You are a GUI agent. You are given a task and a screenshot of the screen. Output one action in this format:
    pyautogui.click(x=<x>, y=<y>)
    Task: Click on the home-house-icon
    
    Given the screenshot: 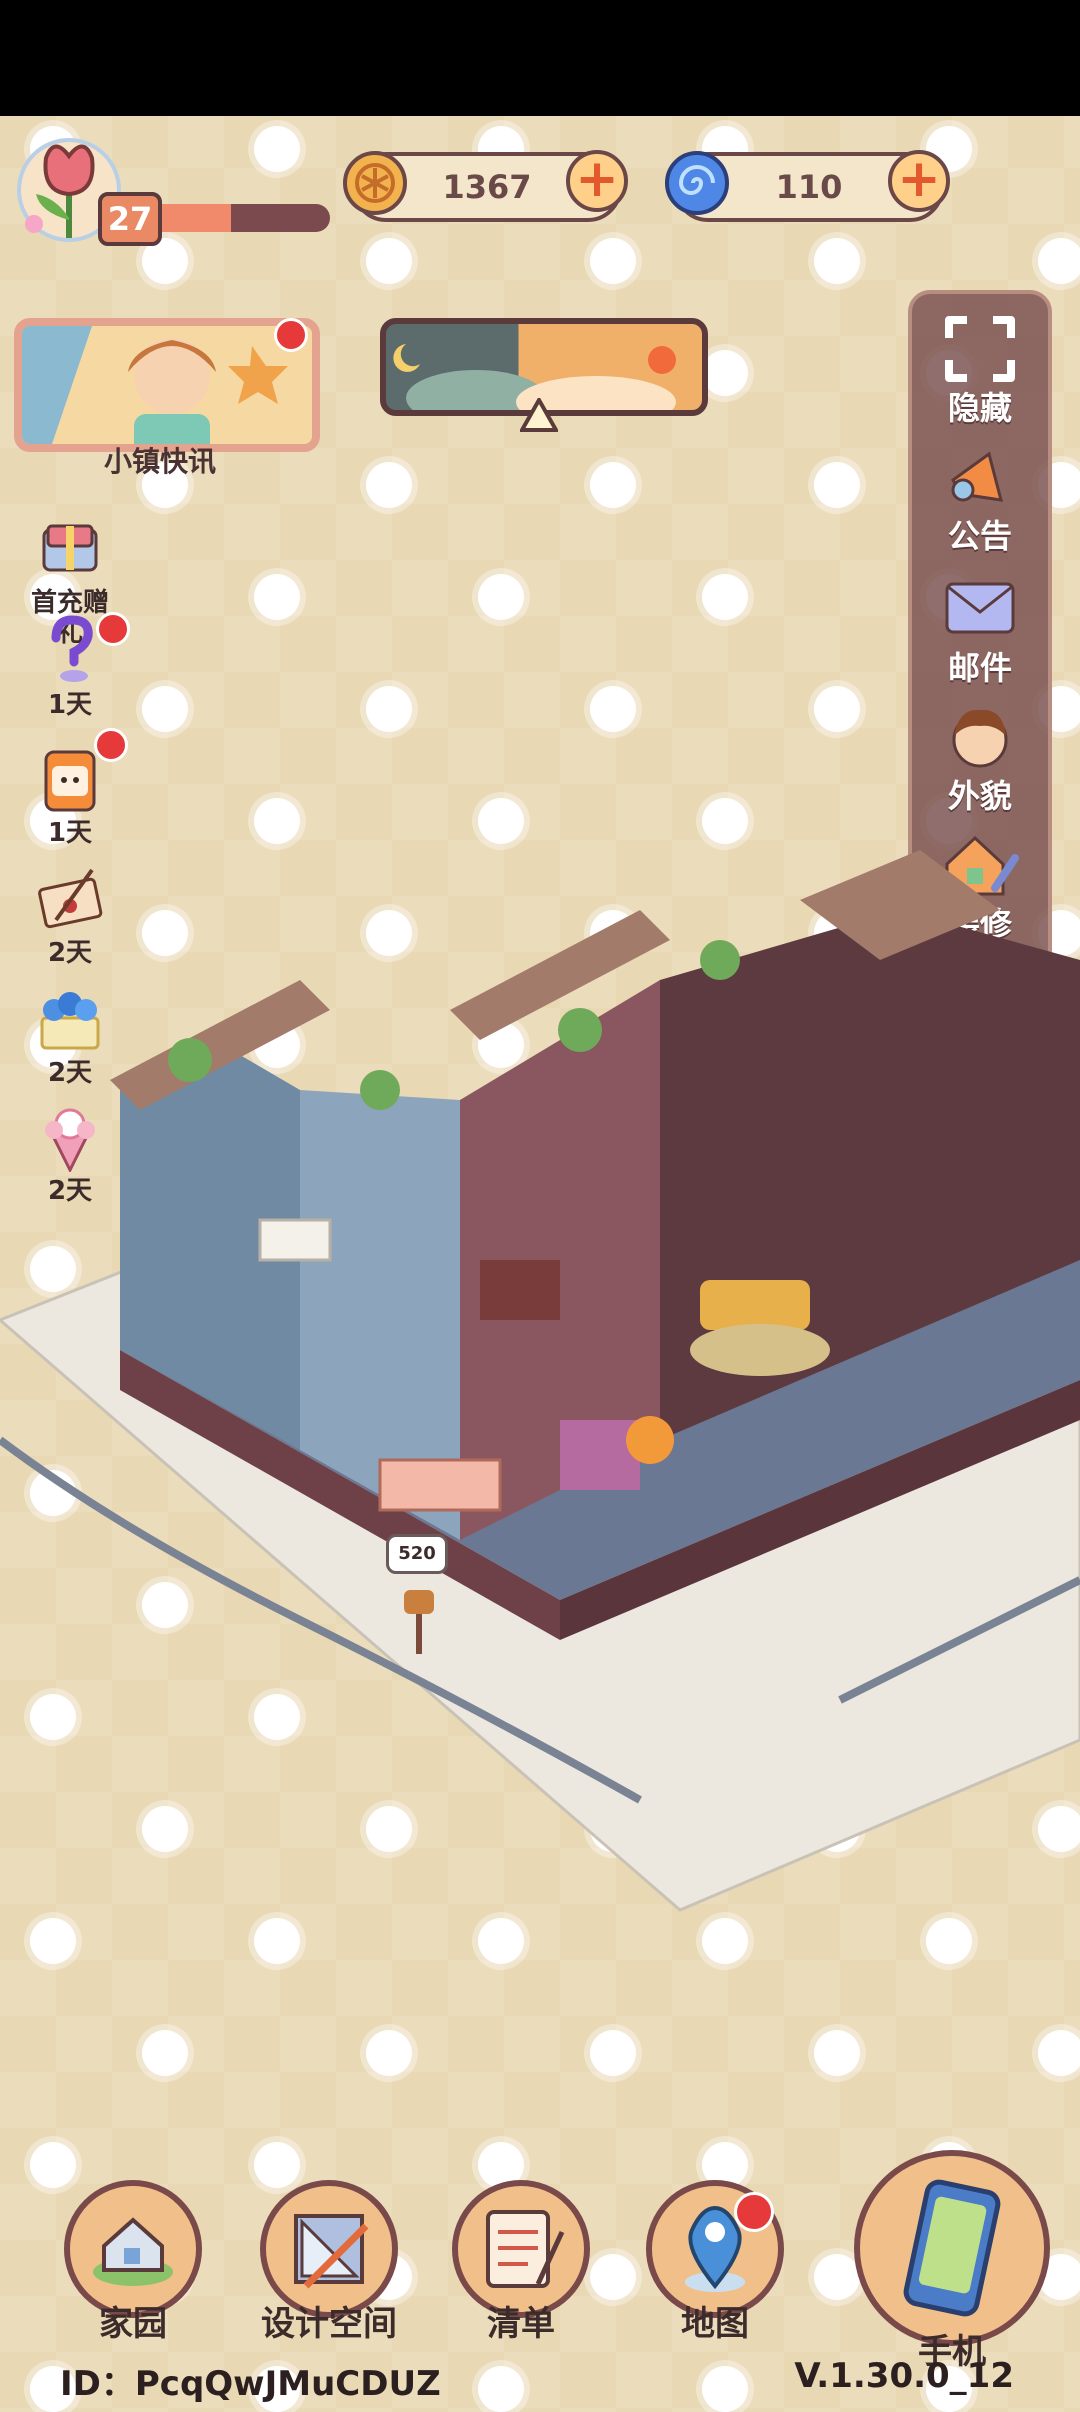 What is the action you would take?
    pyautogui.click(x=133, y=2251)
    